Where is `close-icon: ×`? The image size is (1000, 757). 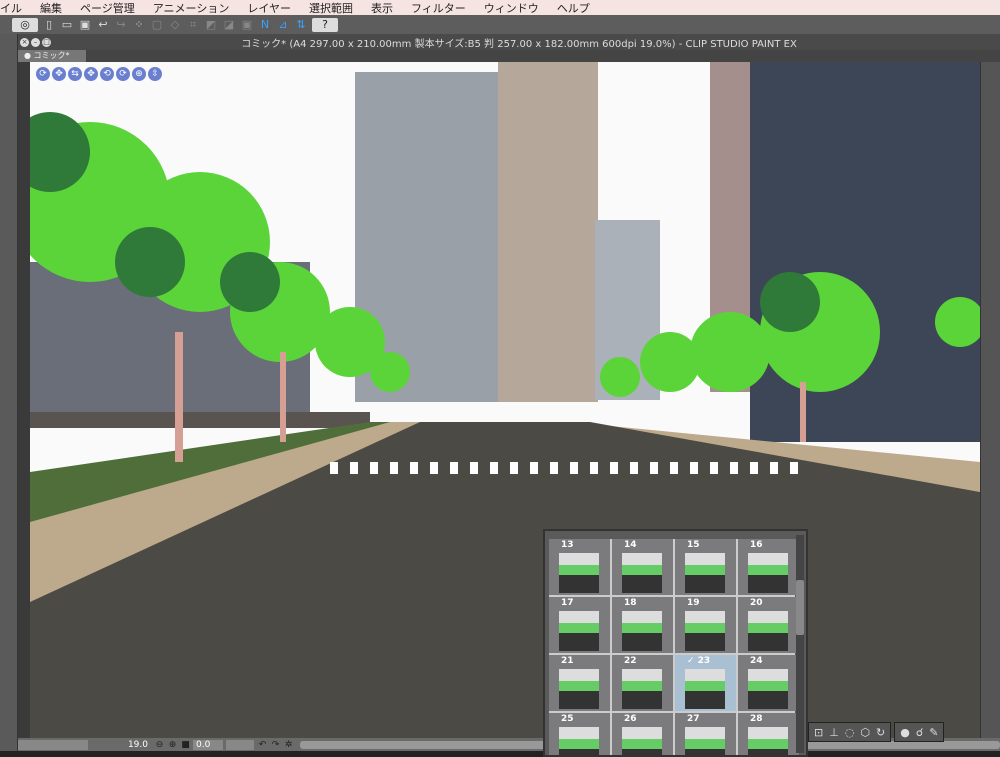
close-icon: × is located at coordinates (24, 42).